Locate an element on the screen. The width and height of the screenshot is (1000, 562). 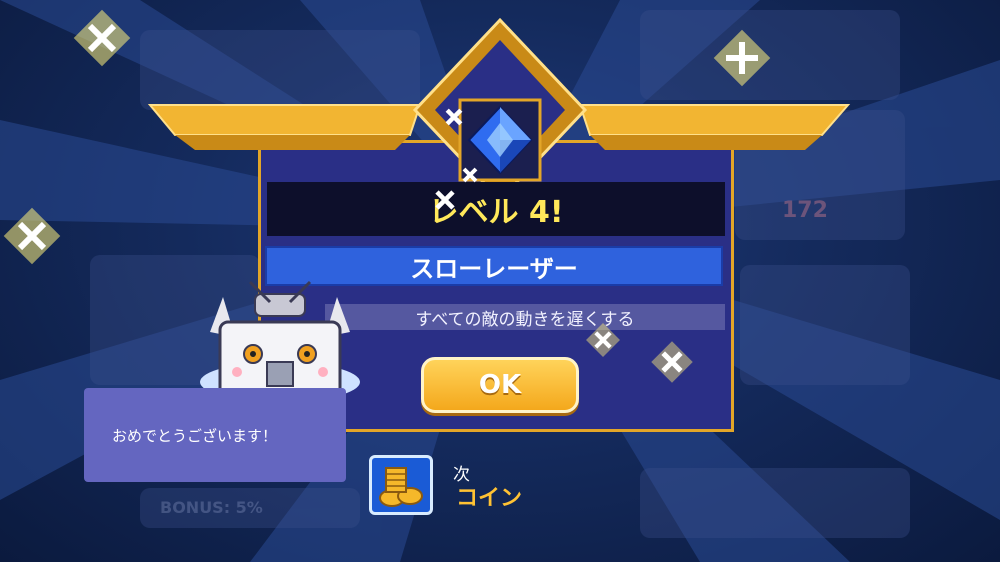
background-badge-value: 172 is located at coordinates (805, 210).